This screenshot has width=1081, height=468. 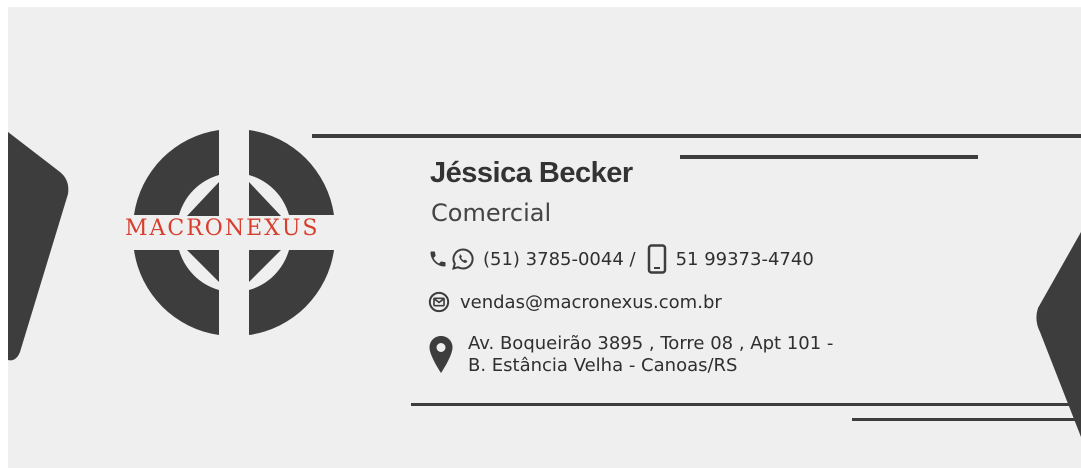 What do you see at coordinates (829, 157) in the screenshot?
I see `name-underline` at bounding box center [829, 157].